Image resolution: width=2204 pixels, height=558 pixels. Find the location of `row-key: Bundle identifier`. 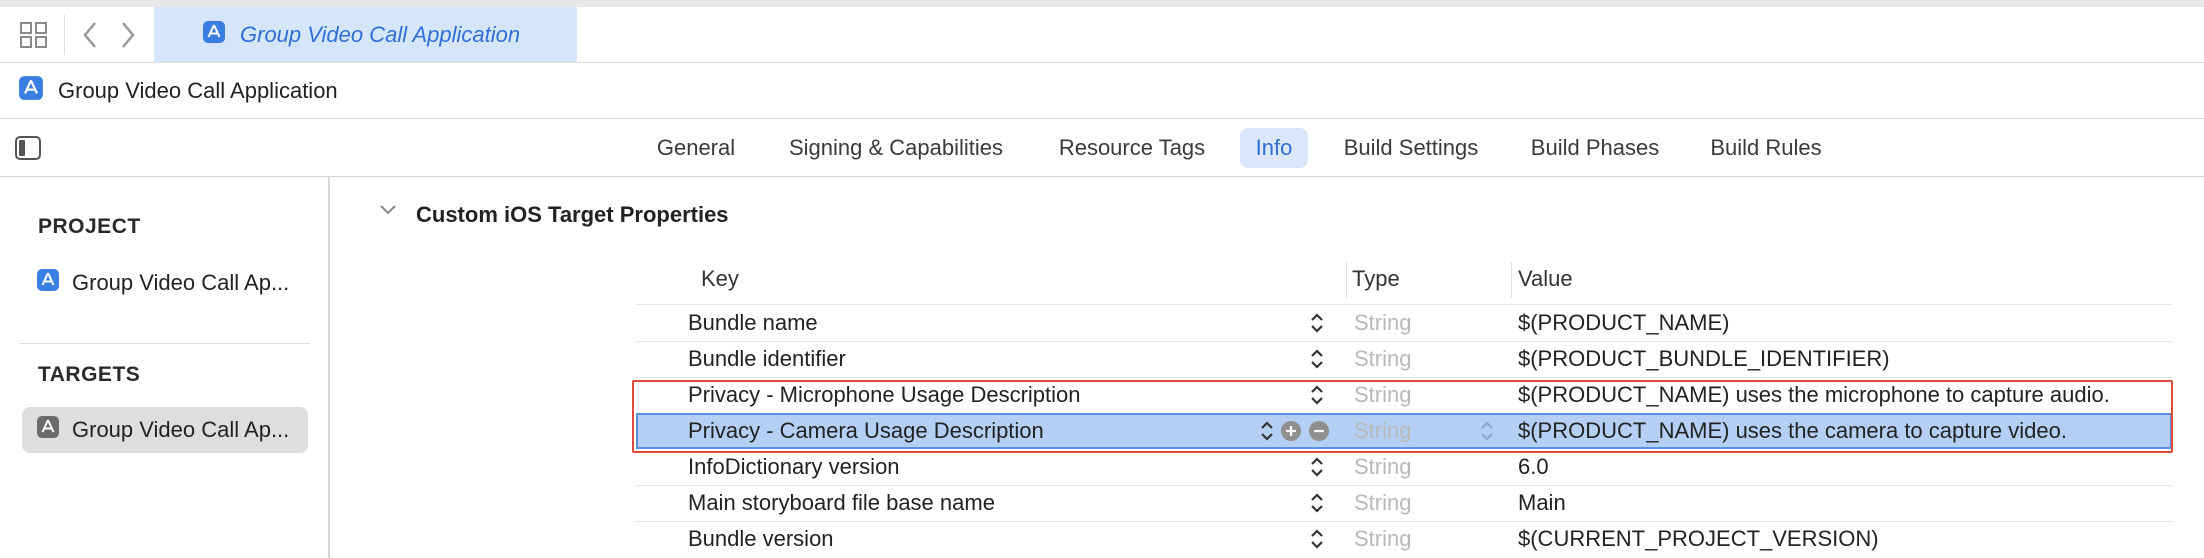

row-key: Bundle identifier is located at coordinates (767, 358).